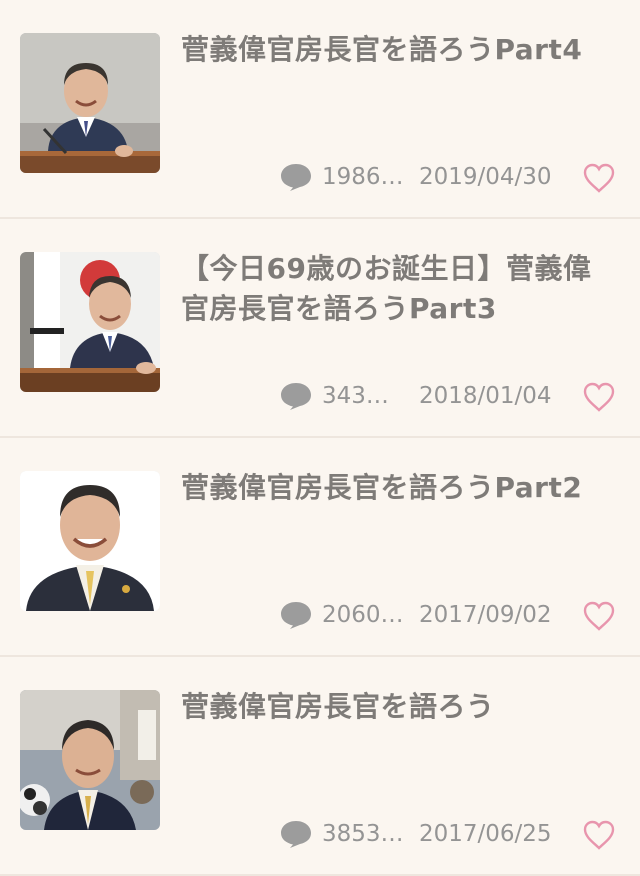 The image size is (640, 876). What do you see at coordinates (320, 399) in the screenshot?
I see `topic-meta: 343… 2018/01/04` at bounding box center [320, 399].